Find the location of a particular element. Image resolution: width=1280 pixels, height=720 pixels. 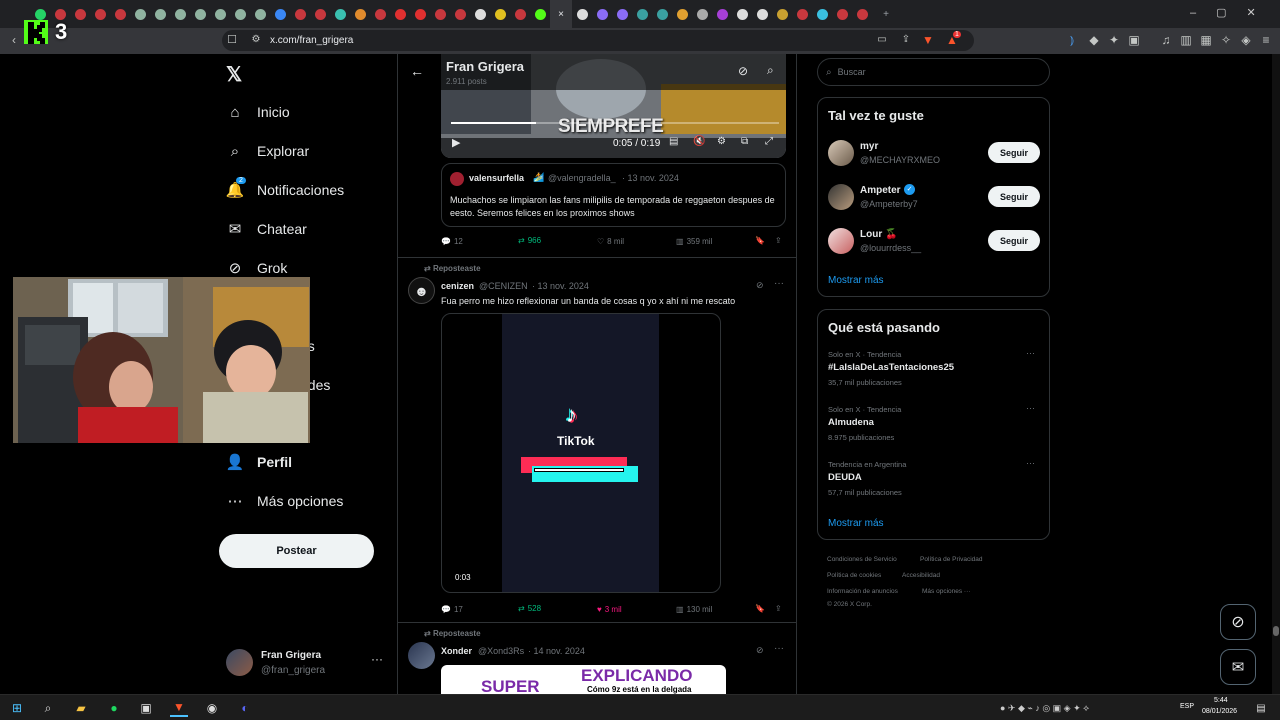

media-icon: ♫ is located at coordinates (1166, 40).